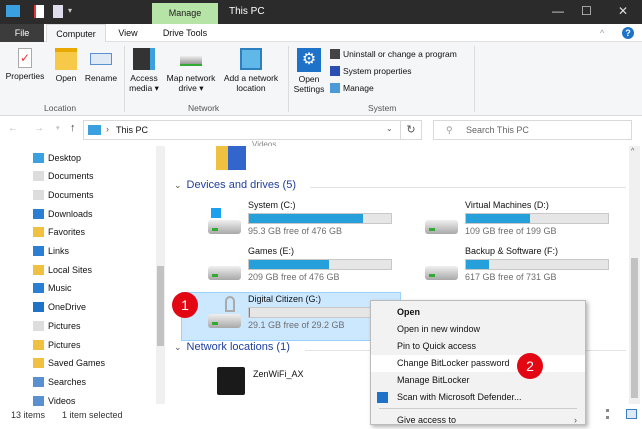 The width and height of the screenshot is (642, 429). Describe the element at coordinates (478, 380) in the screenshot. I see `context-menu-item: Manage BitLocker` at that location.